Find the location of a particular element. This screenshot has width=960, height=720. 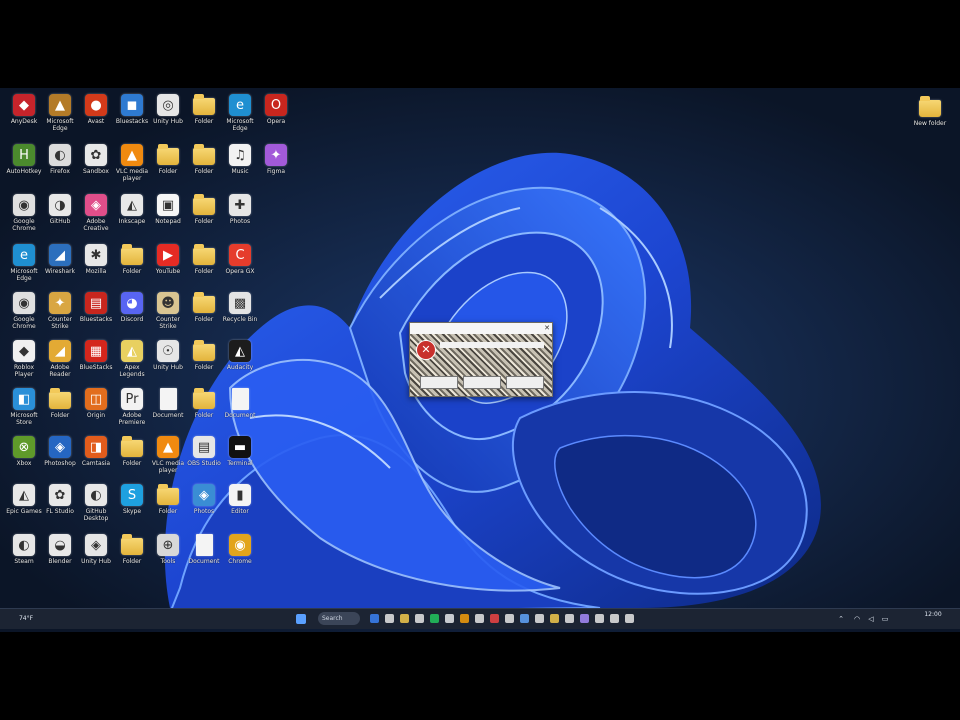

desktop-icon: ▬ Terminal is located at coordinates (240, 456).